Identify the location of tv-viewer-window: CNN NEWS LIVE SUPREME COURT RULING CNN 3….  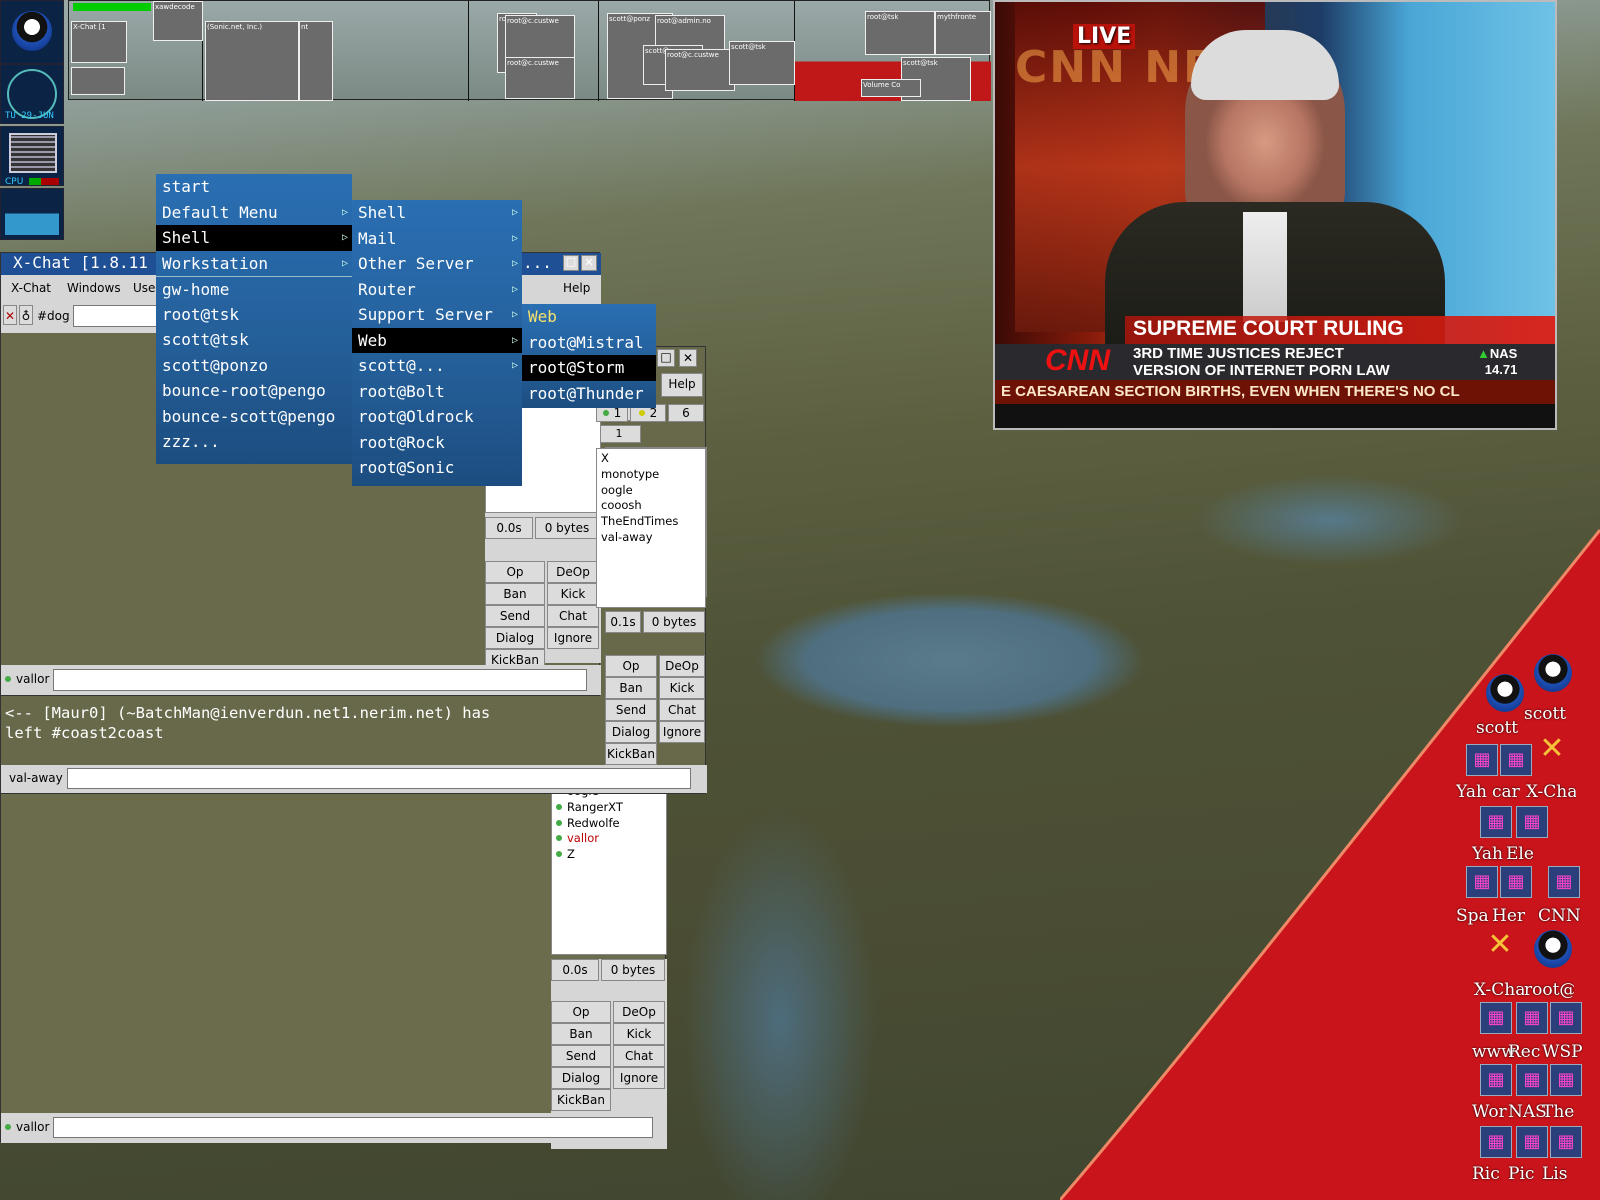
(1275, 215).